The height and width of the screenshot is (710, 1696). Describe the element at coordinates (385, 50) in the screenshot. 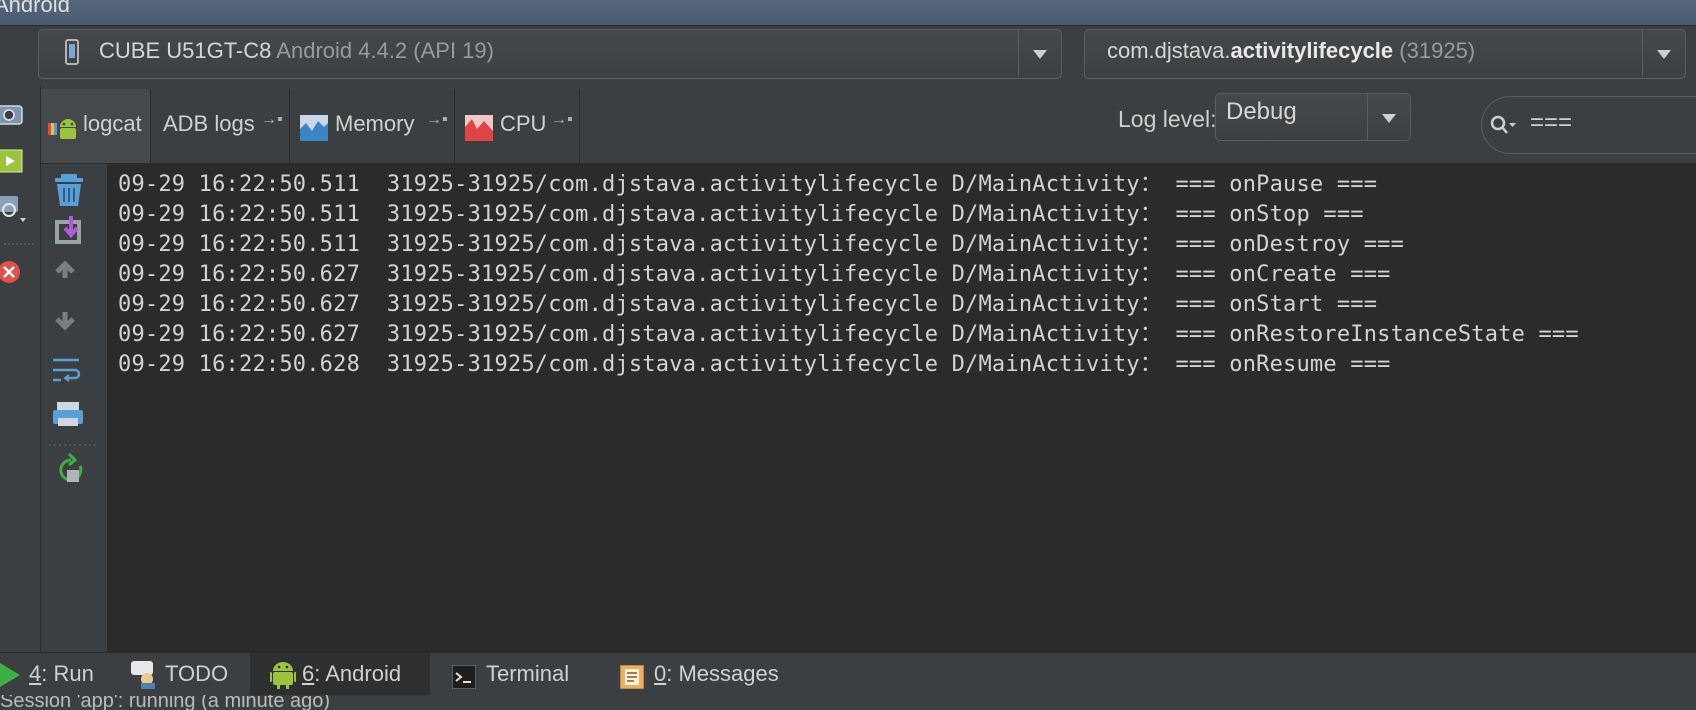

I see `device-version: Android 4.4.2 (API 19)` at that location.